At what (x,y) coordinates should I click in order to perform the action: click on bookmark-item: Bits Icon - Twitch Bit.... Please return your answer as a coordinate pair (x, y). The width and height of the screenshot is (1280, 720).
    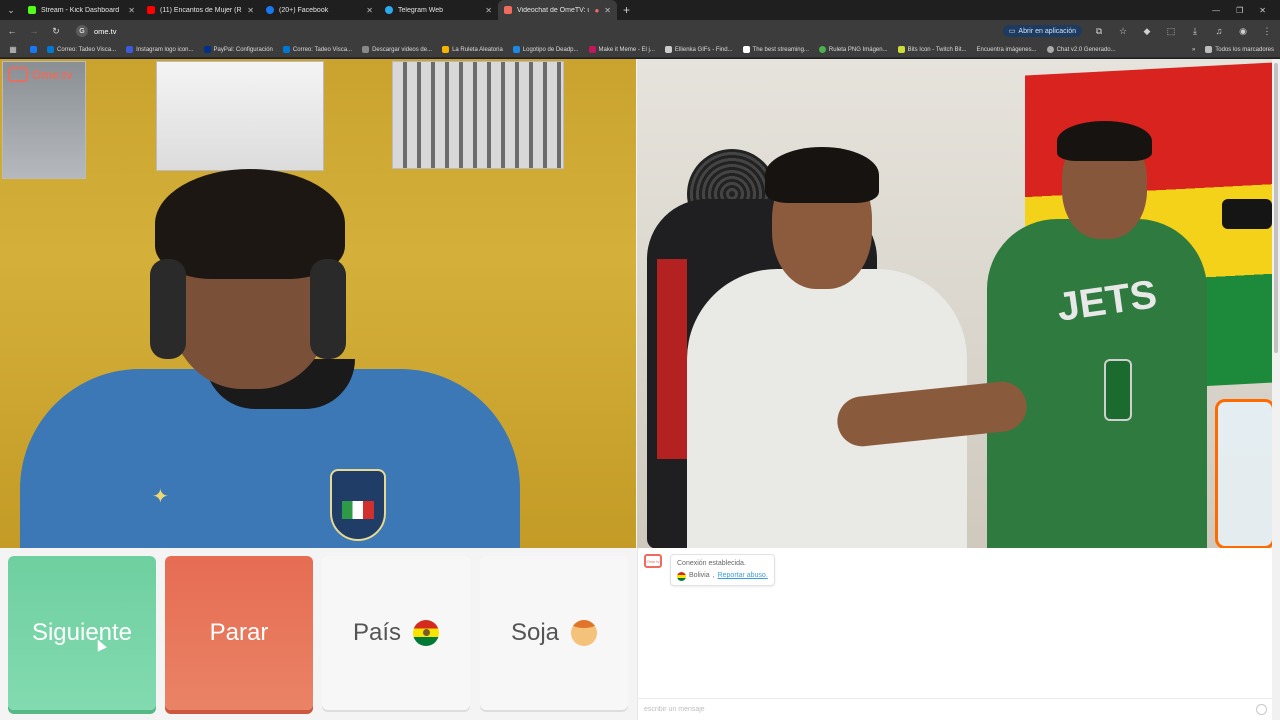
    Looking at the image, I should click on (932, 49).